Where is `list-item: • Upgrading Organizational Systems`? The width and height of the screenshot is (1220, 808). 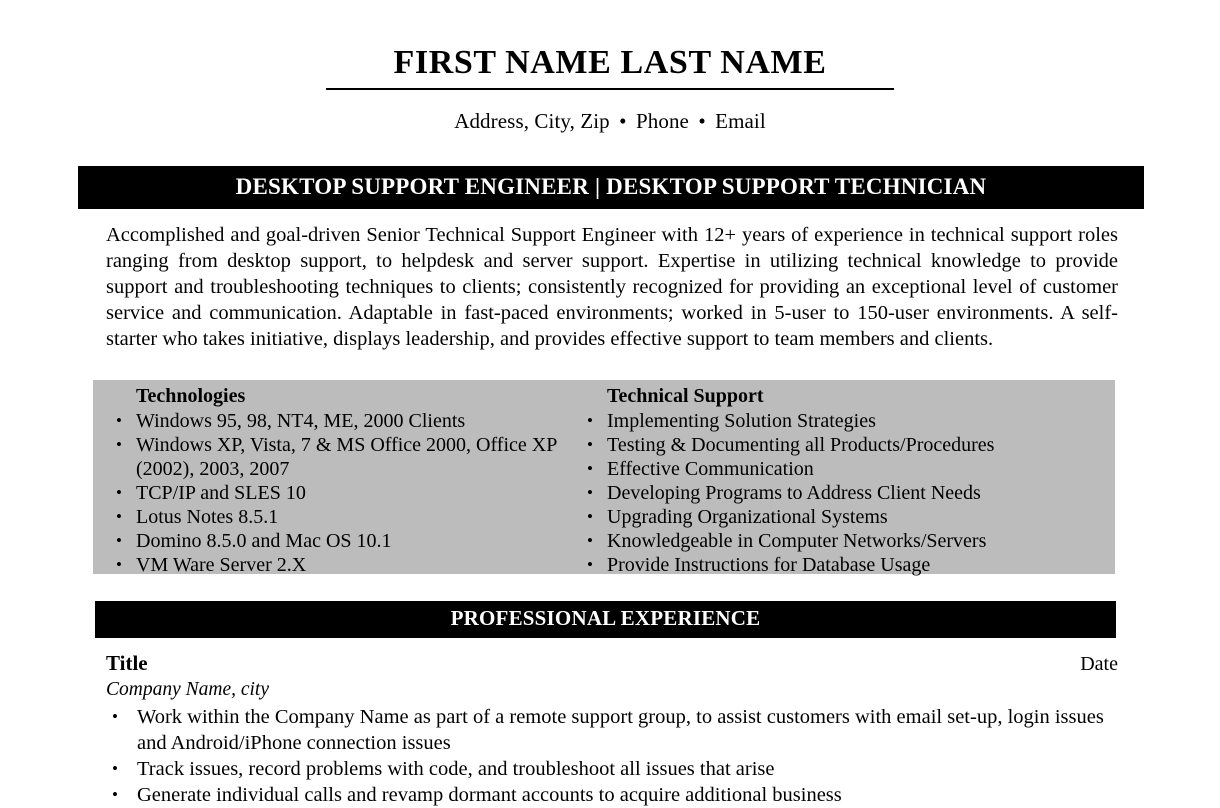 list-item: • Upgrading Organizational Systems is located at coordinates (849, 517).